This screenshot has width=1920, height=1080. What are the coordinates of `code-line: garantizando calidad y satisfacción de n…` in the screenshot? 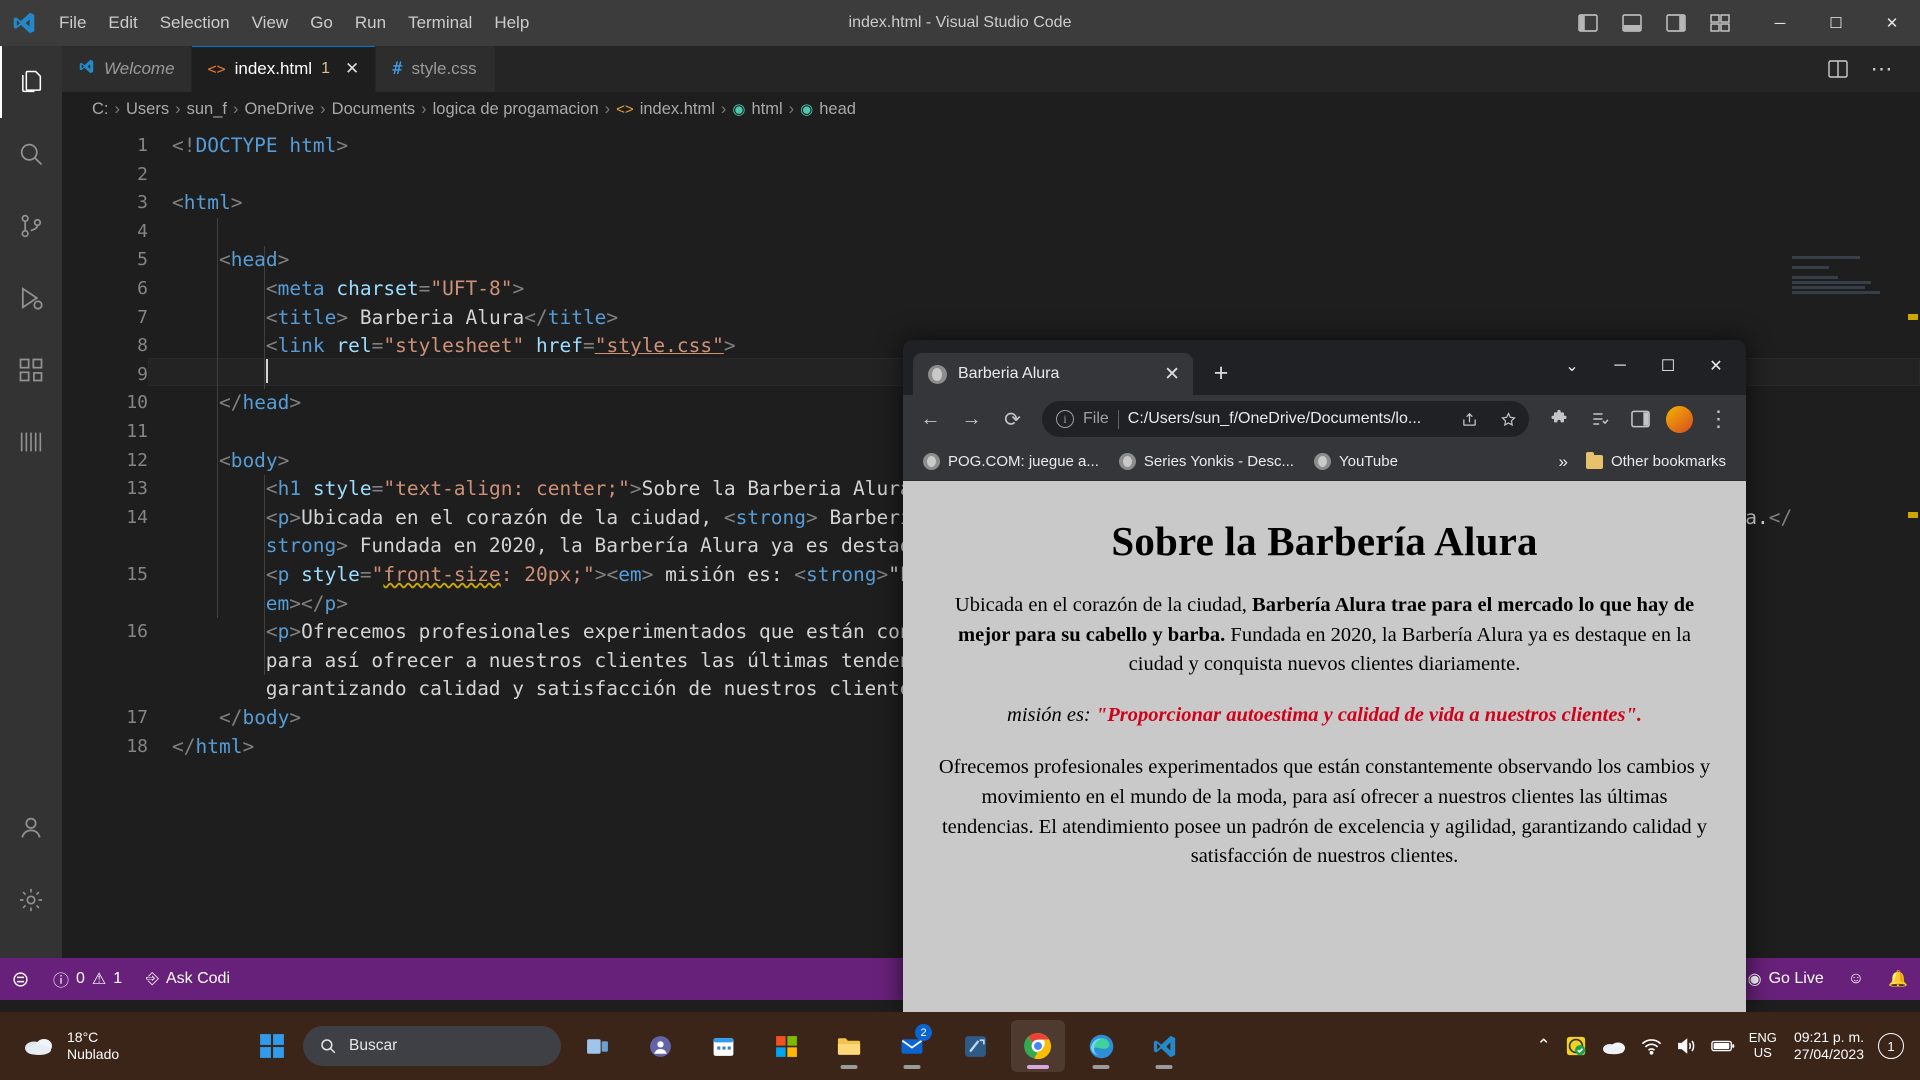 It's located at (624, 689).